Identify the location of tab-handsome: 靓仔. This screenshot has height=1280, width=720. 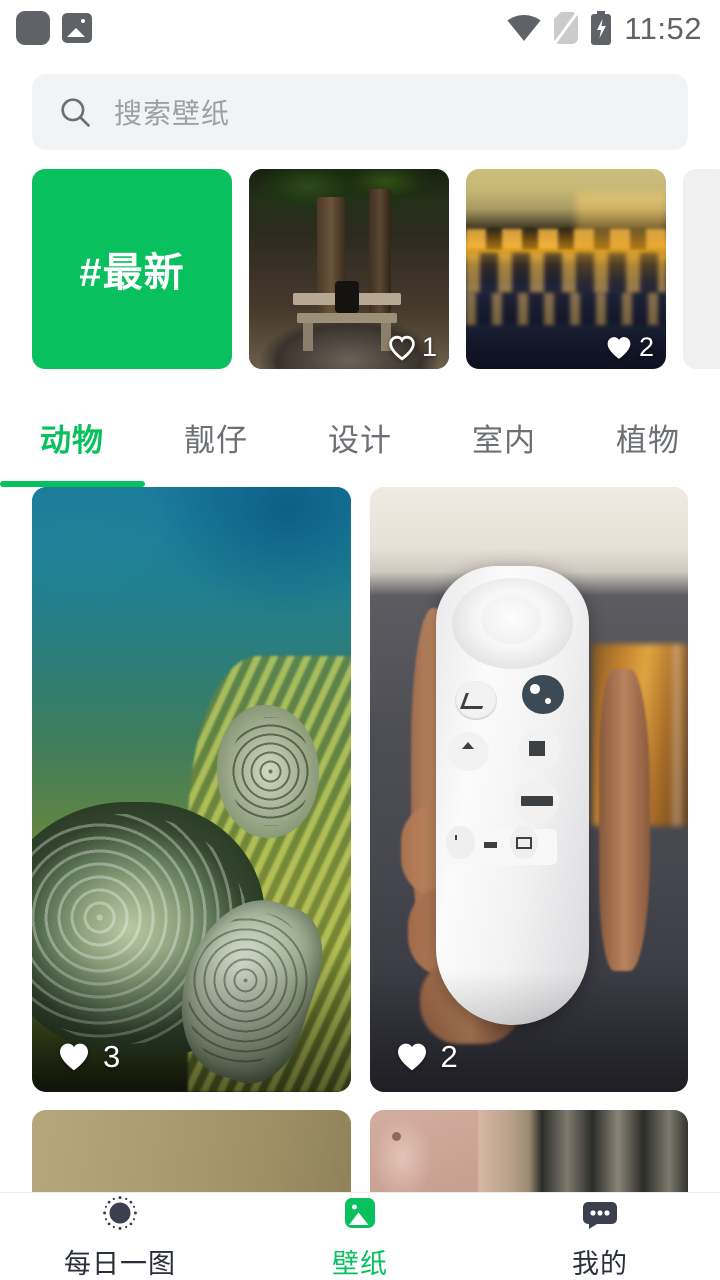
(216, 427).